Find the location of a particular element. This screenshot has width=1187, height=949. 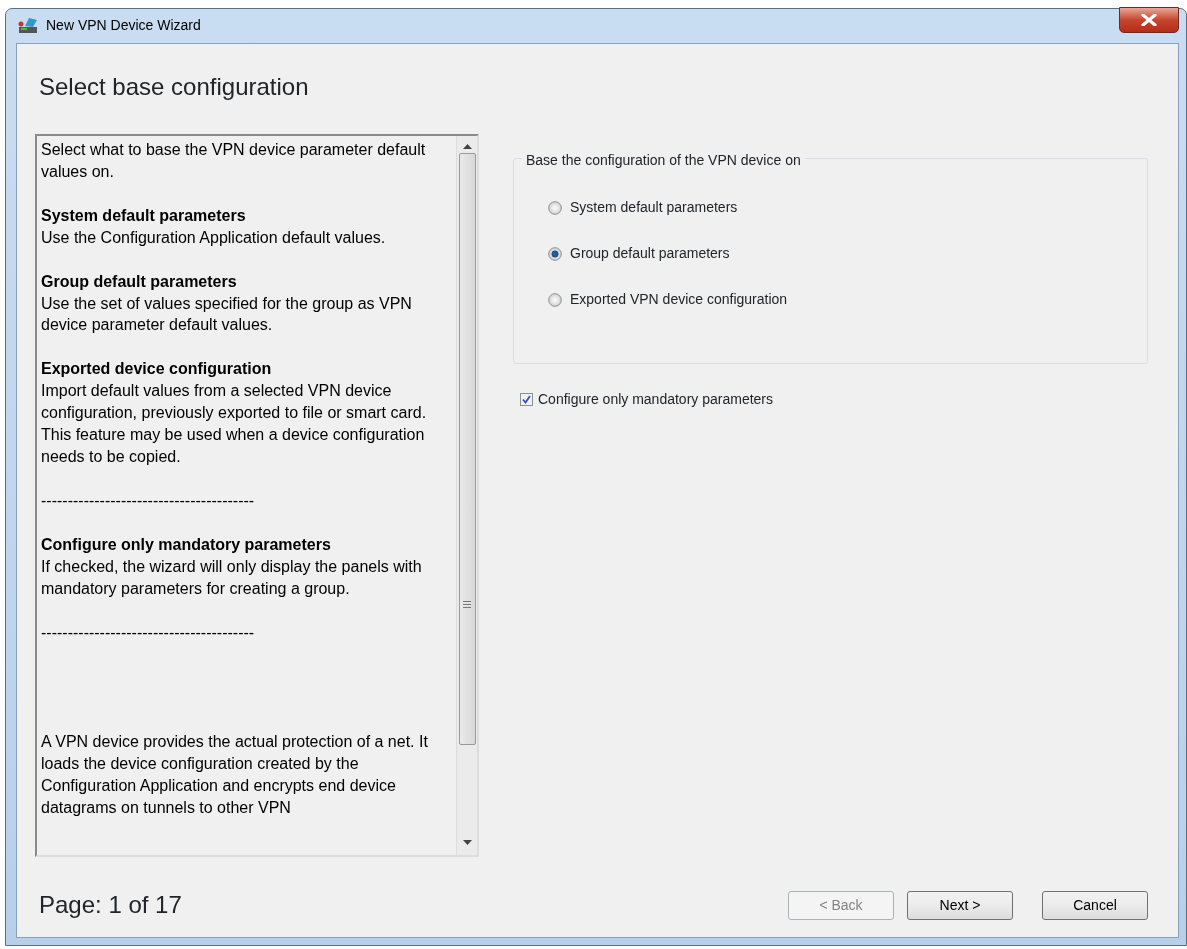

help-text: Import default values from a selected VPN device configuration, previously exported to file or smart card. This feature may be used when a device configuration needs to be copied. is located at coordinates (234, 423).